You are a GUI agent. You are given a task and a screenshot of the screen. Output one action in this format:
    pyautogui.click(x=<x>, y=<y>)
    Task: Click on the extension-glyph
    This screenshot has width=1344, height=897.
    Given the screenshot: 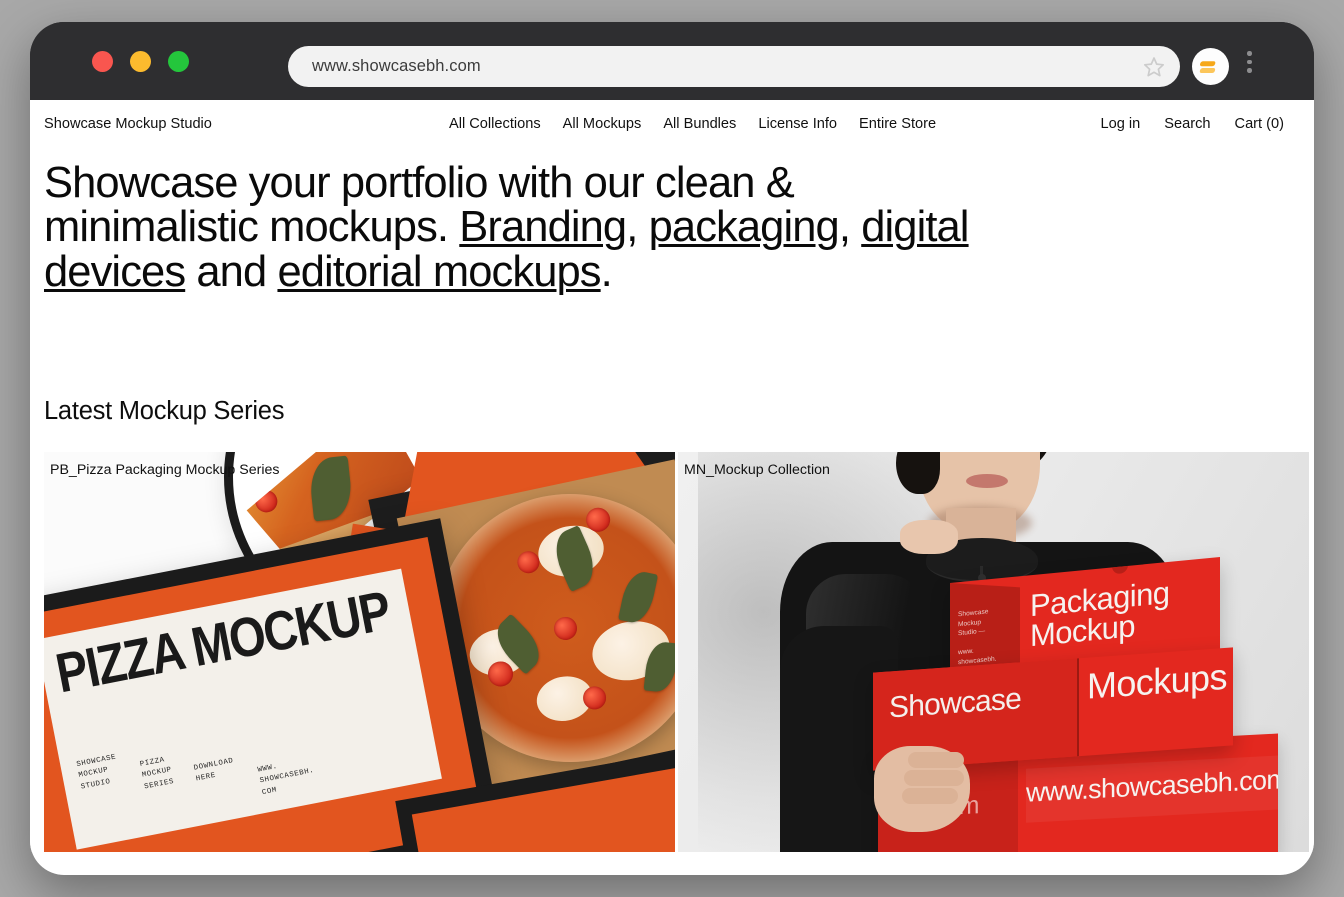 What is the action you would take?
    pyautogui.click(x=1207, y=66)
    